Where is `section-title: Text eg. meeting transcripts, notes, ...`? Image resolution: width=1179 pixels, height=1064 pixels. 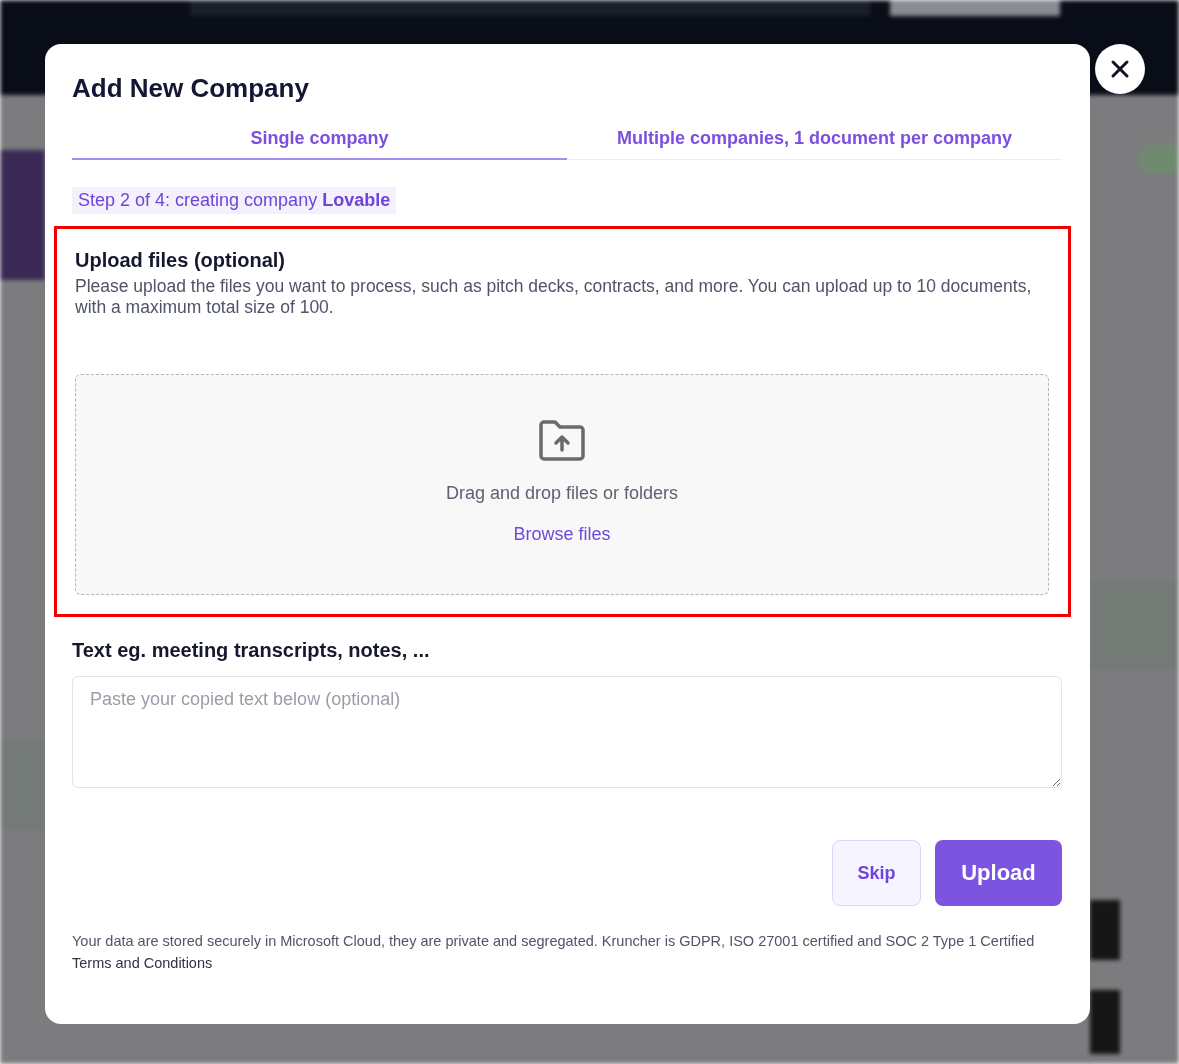 section-title: Text eg. meeting transcripts, notes, ... is located at coordinates (251, 650).